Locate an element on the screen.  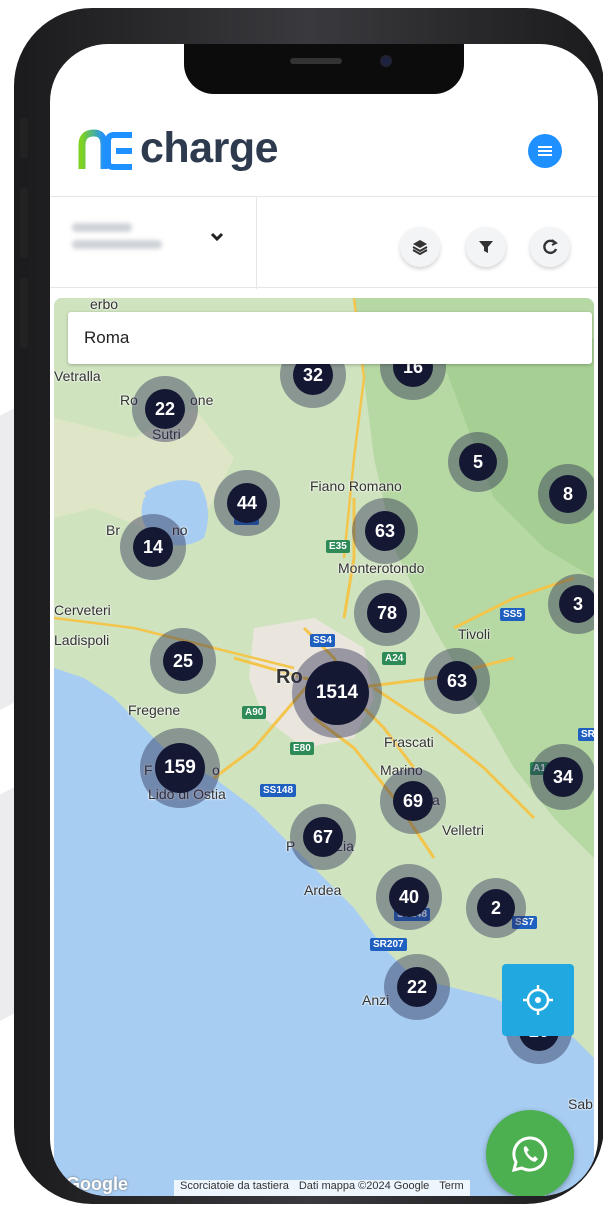
cluster-count: 14 is located at coordinates (153, 547).